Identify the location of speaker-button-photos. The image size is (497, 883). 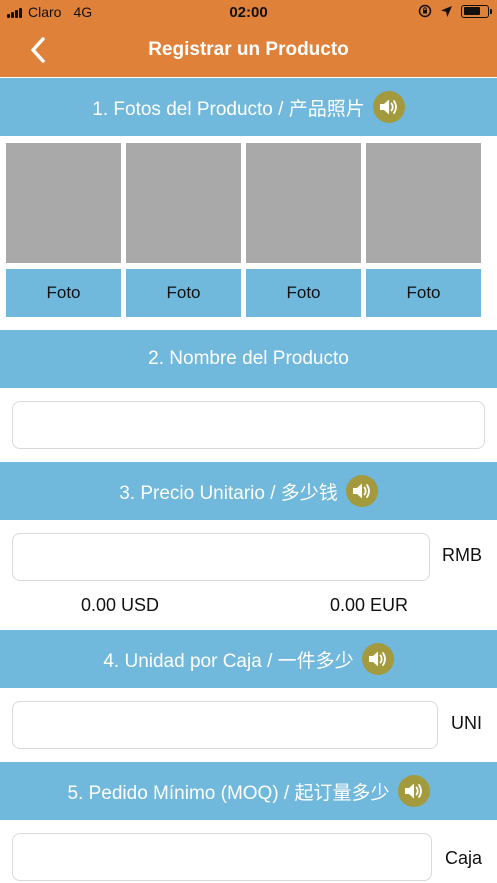
(388, 107).